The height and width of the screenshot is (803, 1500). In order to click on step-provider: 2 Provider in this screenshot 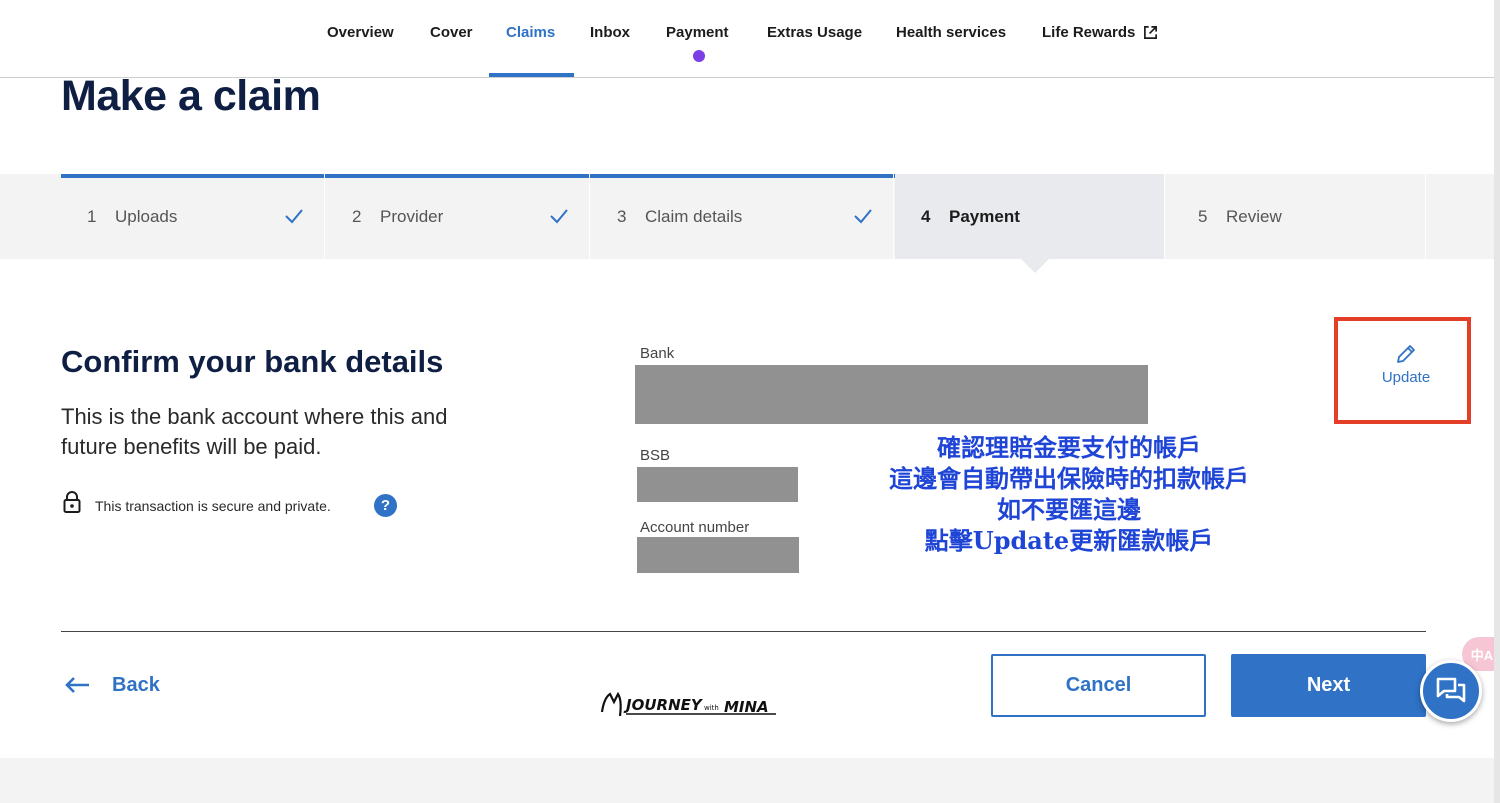, I will do `click(458, 216)`.